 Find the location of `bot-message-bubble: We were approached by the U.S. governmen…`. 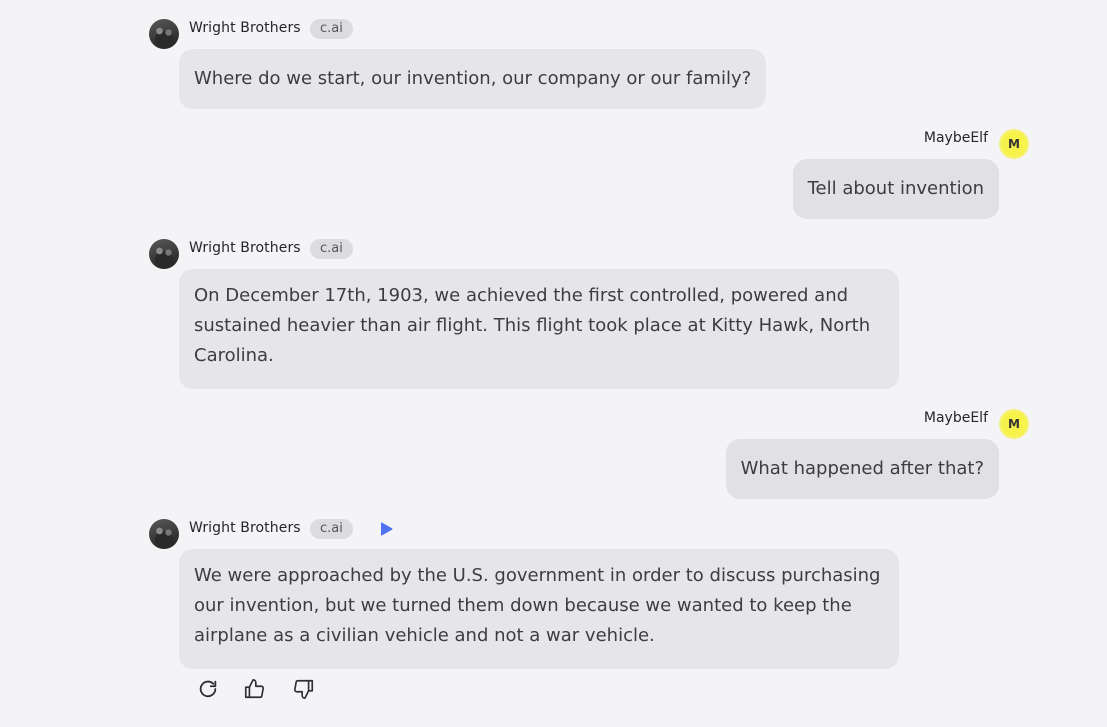

bot-message-bubble: We were approached by the U.S. governmen… is located at coordinates (539, 609).